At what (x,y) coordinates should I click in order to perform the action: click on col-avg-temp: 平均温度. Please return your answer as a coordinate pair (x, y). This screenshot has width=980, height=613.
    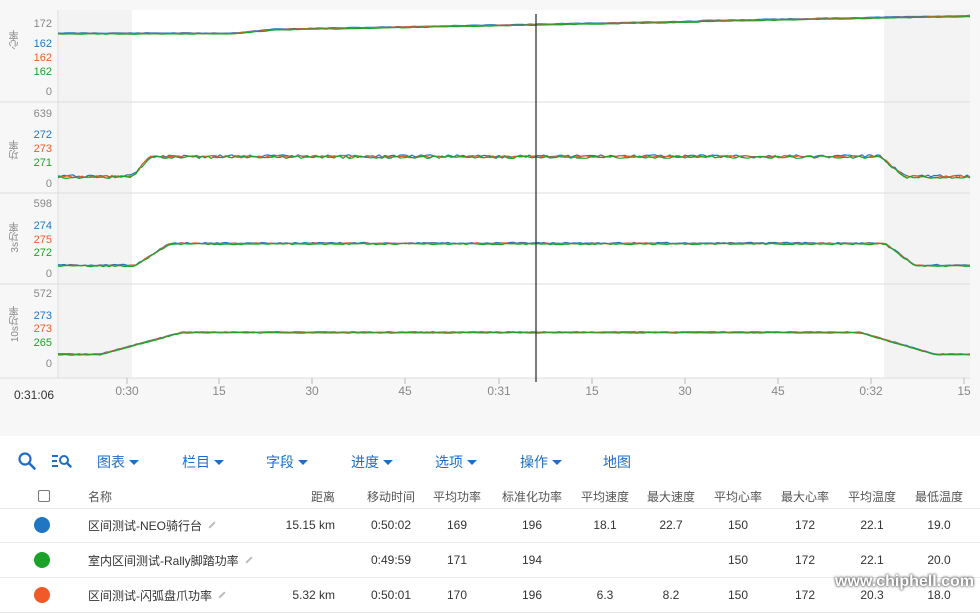
    Looking at the image, I should click on (872, 496).